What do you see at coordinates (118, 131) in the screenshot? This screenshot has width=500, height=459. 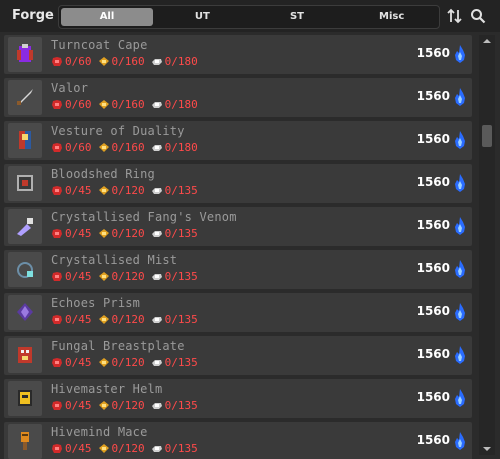 I see `item-name: Vesture of Duality` at bounding box center [118, 131].